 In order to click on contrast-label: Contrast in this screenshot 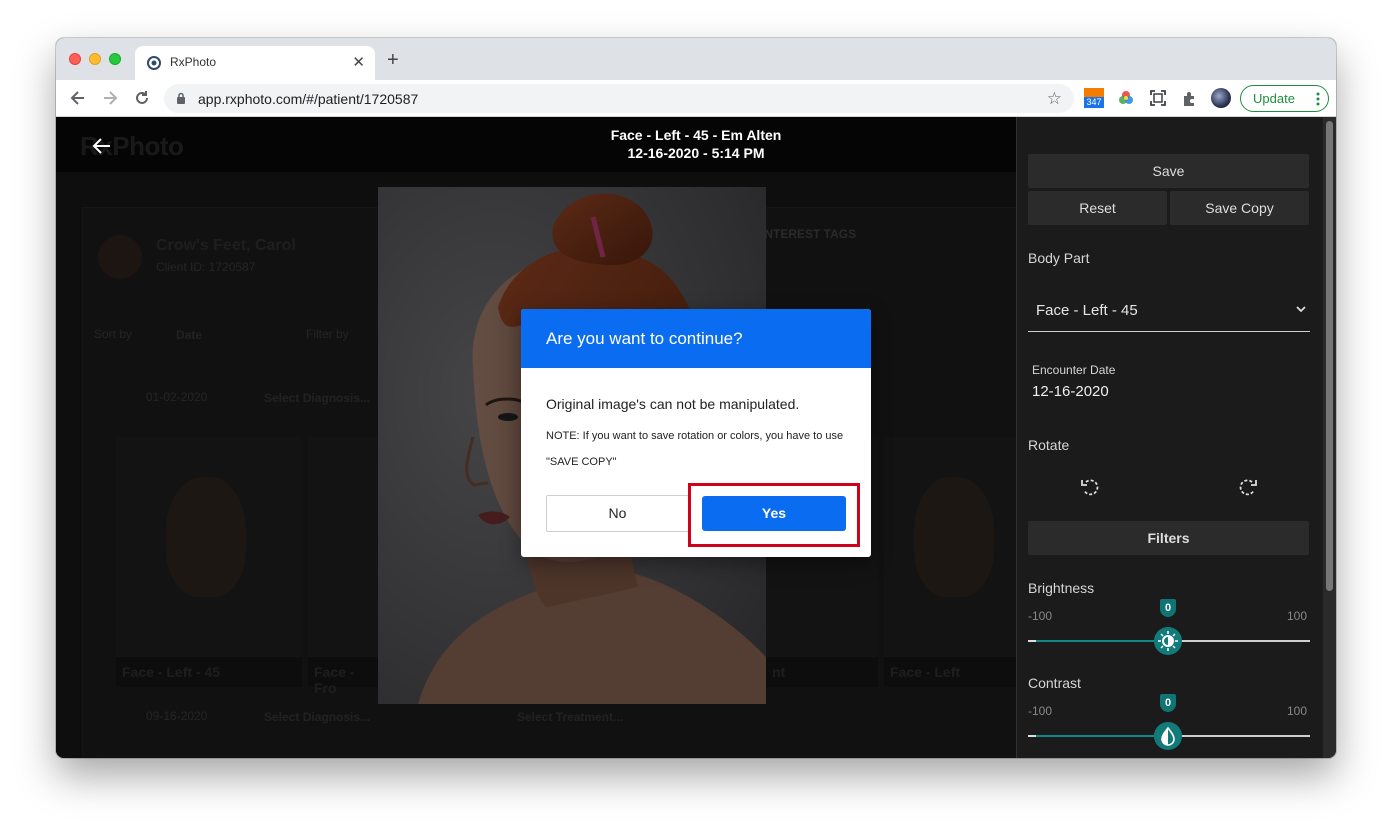, I will do `click(1054, 683)`.